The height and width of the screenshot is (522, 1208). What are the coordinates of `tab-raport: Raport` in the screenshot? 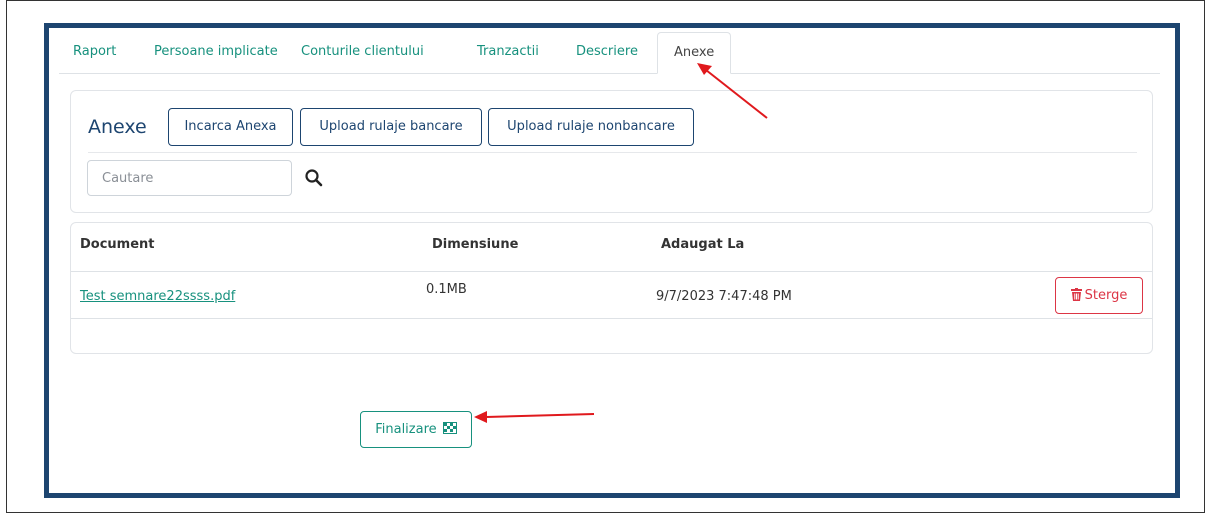 It's located at (94, 52).